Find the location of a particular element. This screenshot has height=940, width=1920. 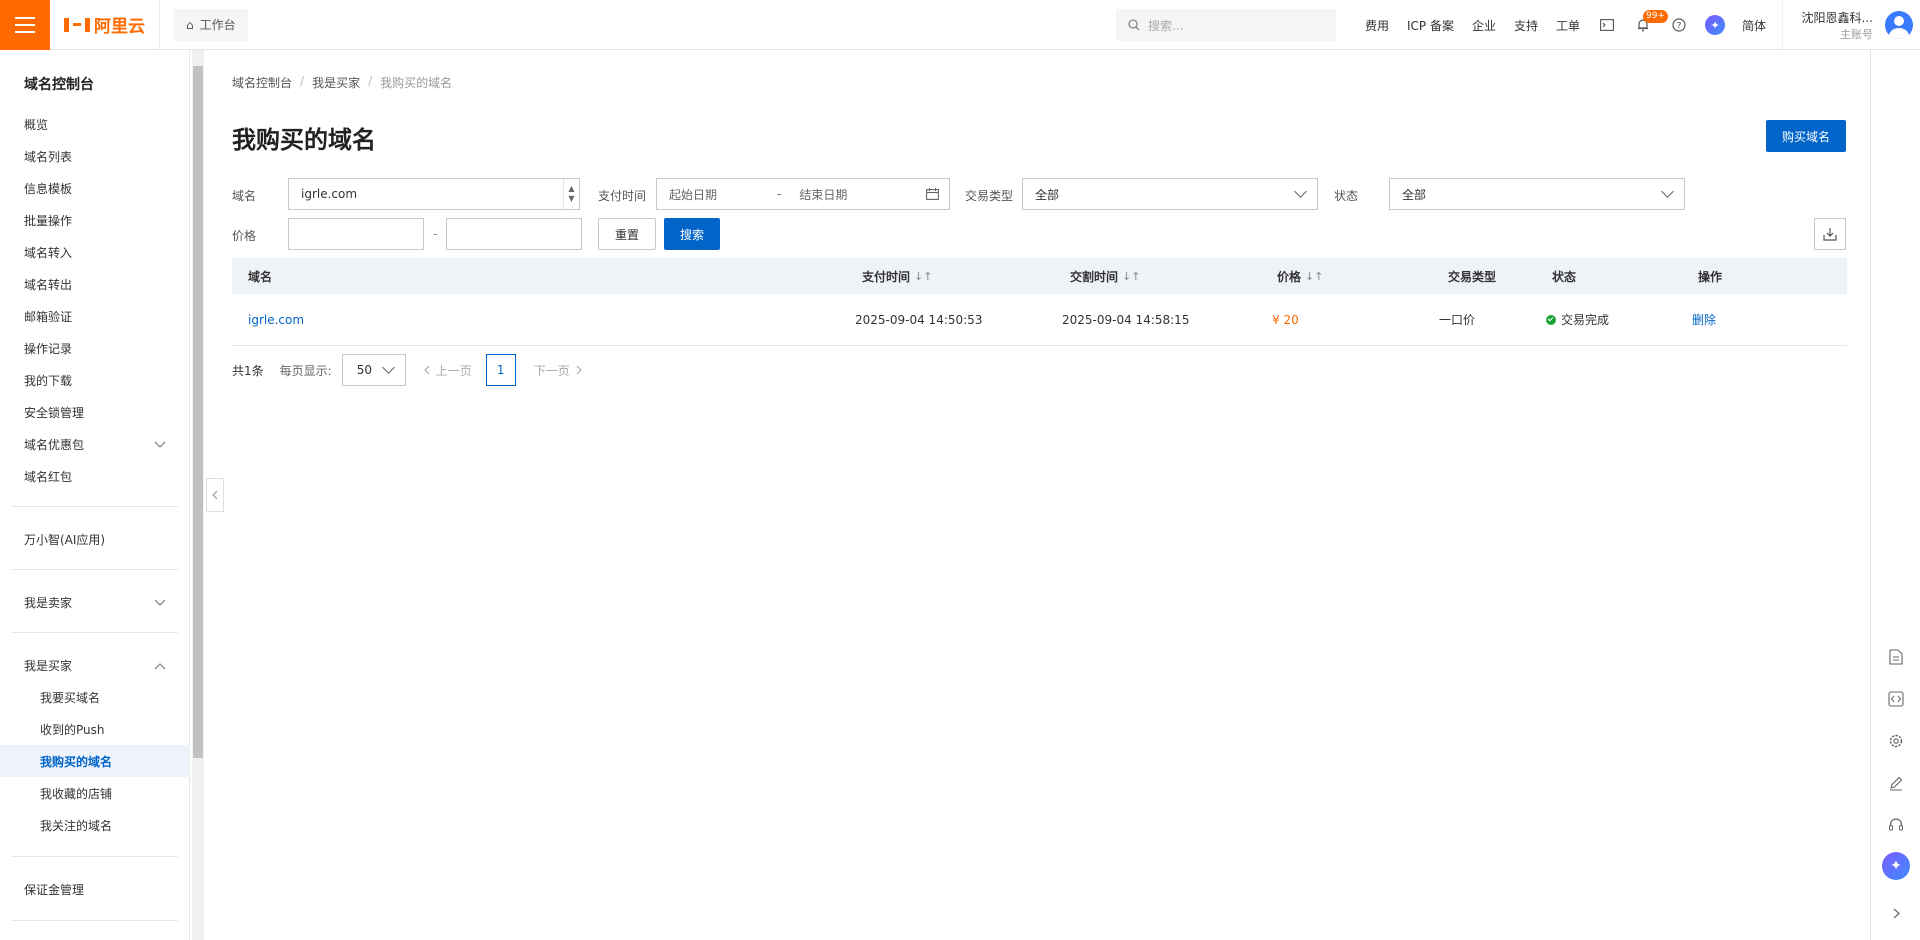

chevron-left-icon is located at coordinates (426, 370).